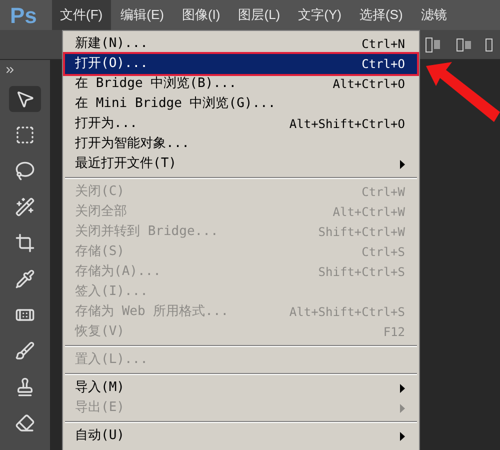  I want to click on shortcut-label: F12, so click(394, 332).